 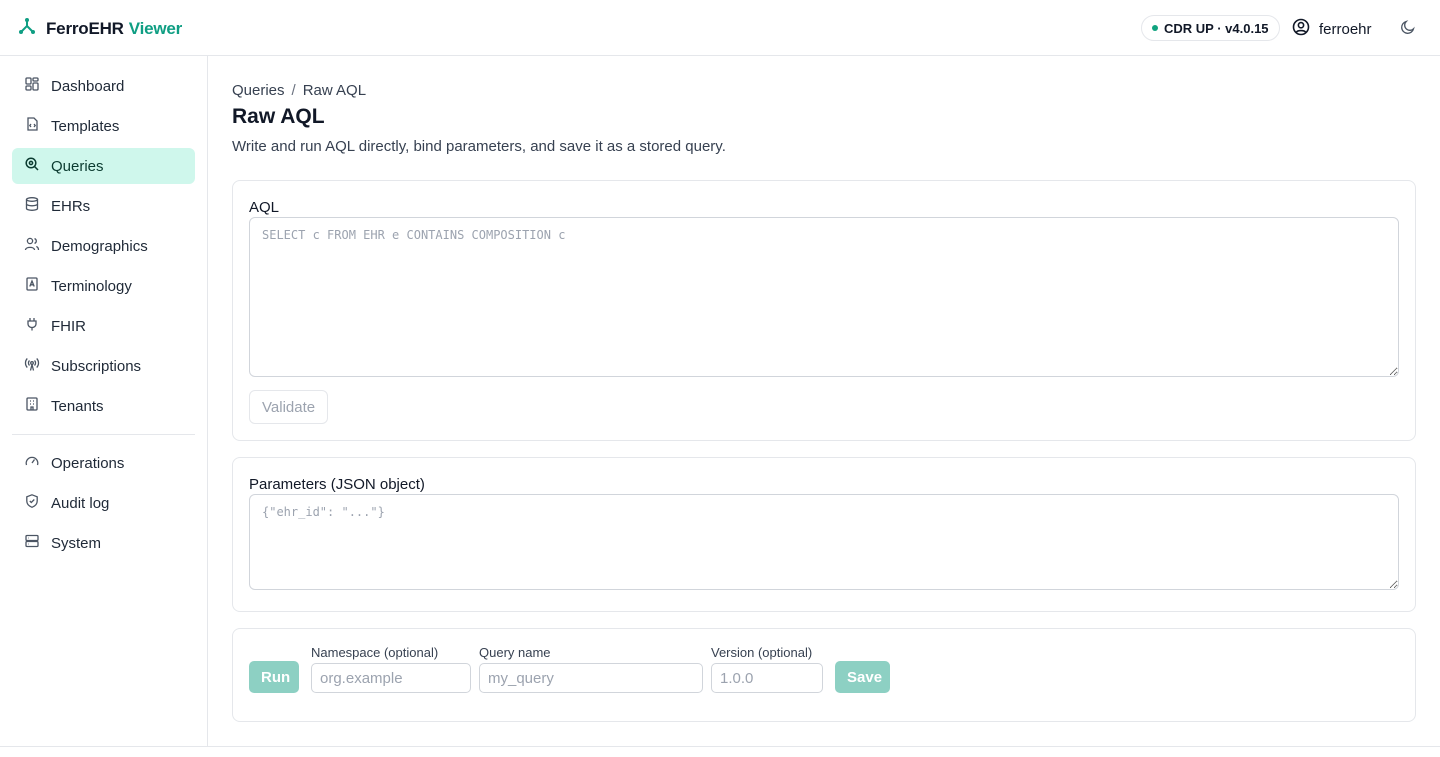 What do you see at coordinates (77, 166) in the screenshot?
I see `sidebar-item-label: Queries` at bounding box center [77, 166].